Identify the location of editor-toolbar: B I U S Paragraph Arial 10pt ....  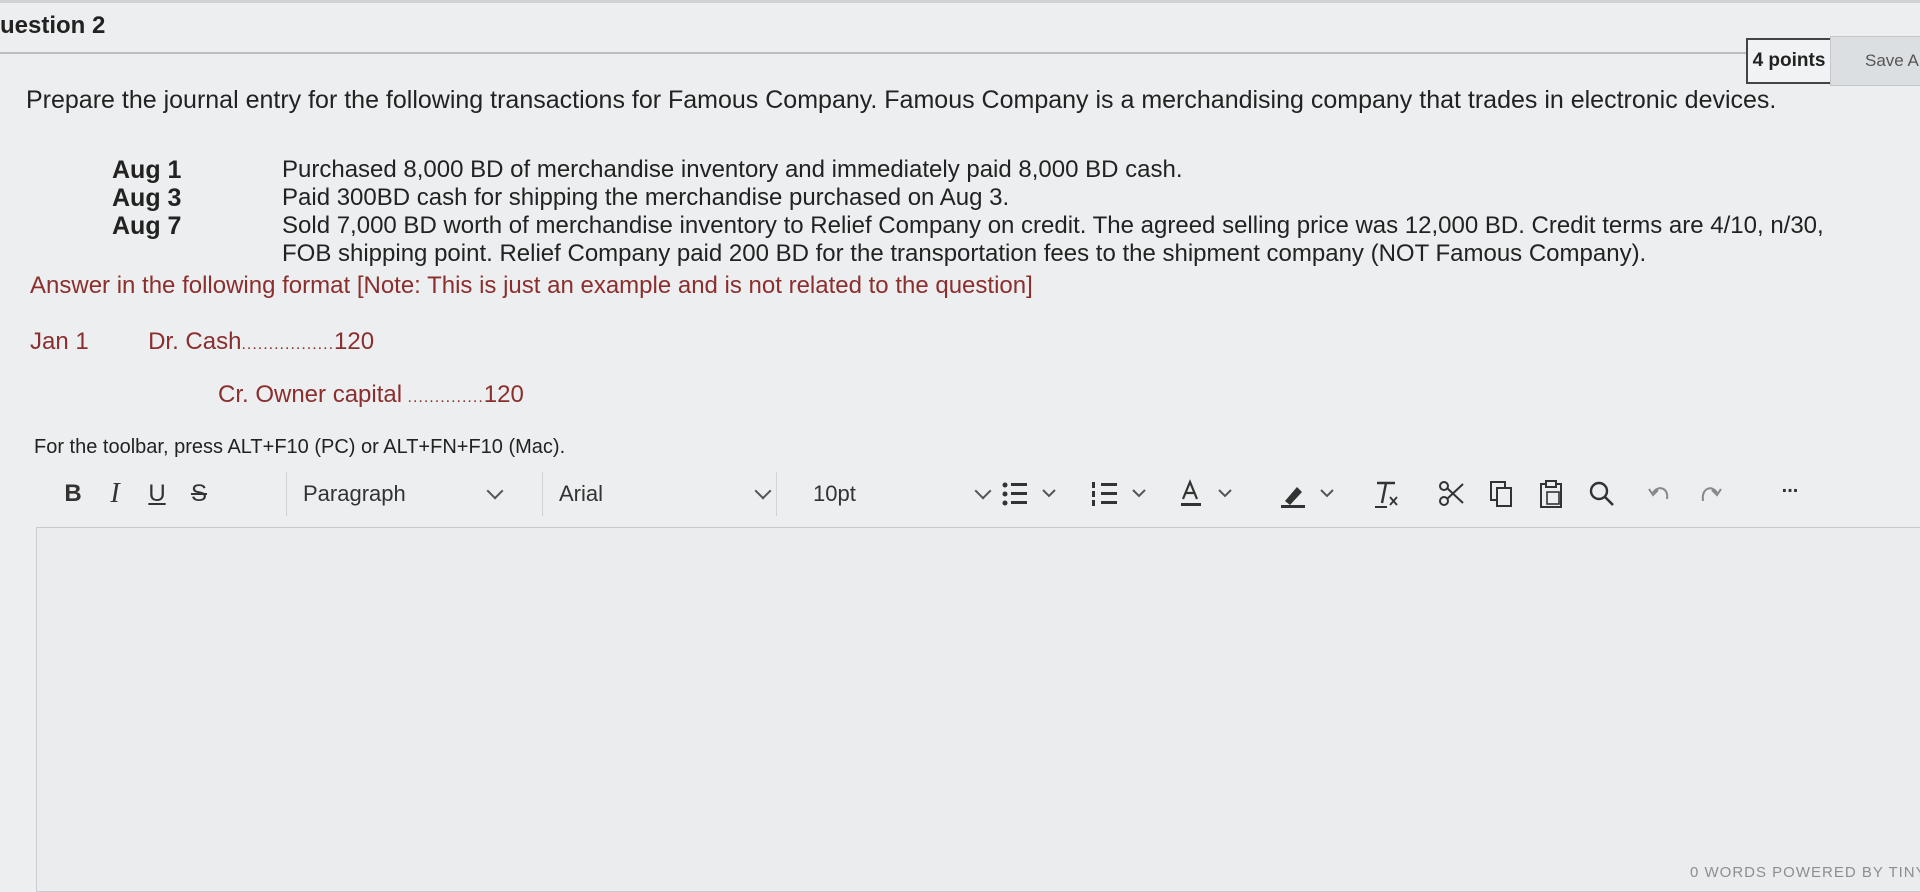
(978, 495).